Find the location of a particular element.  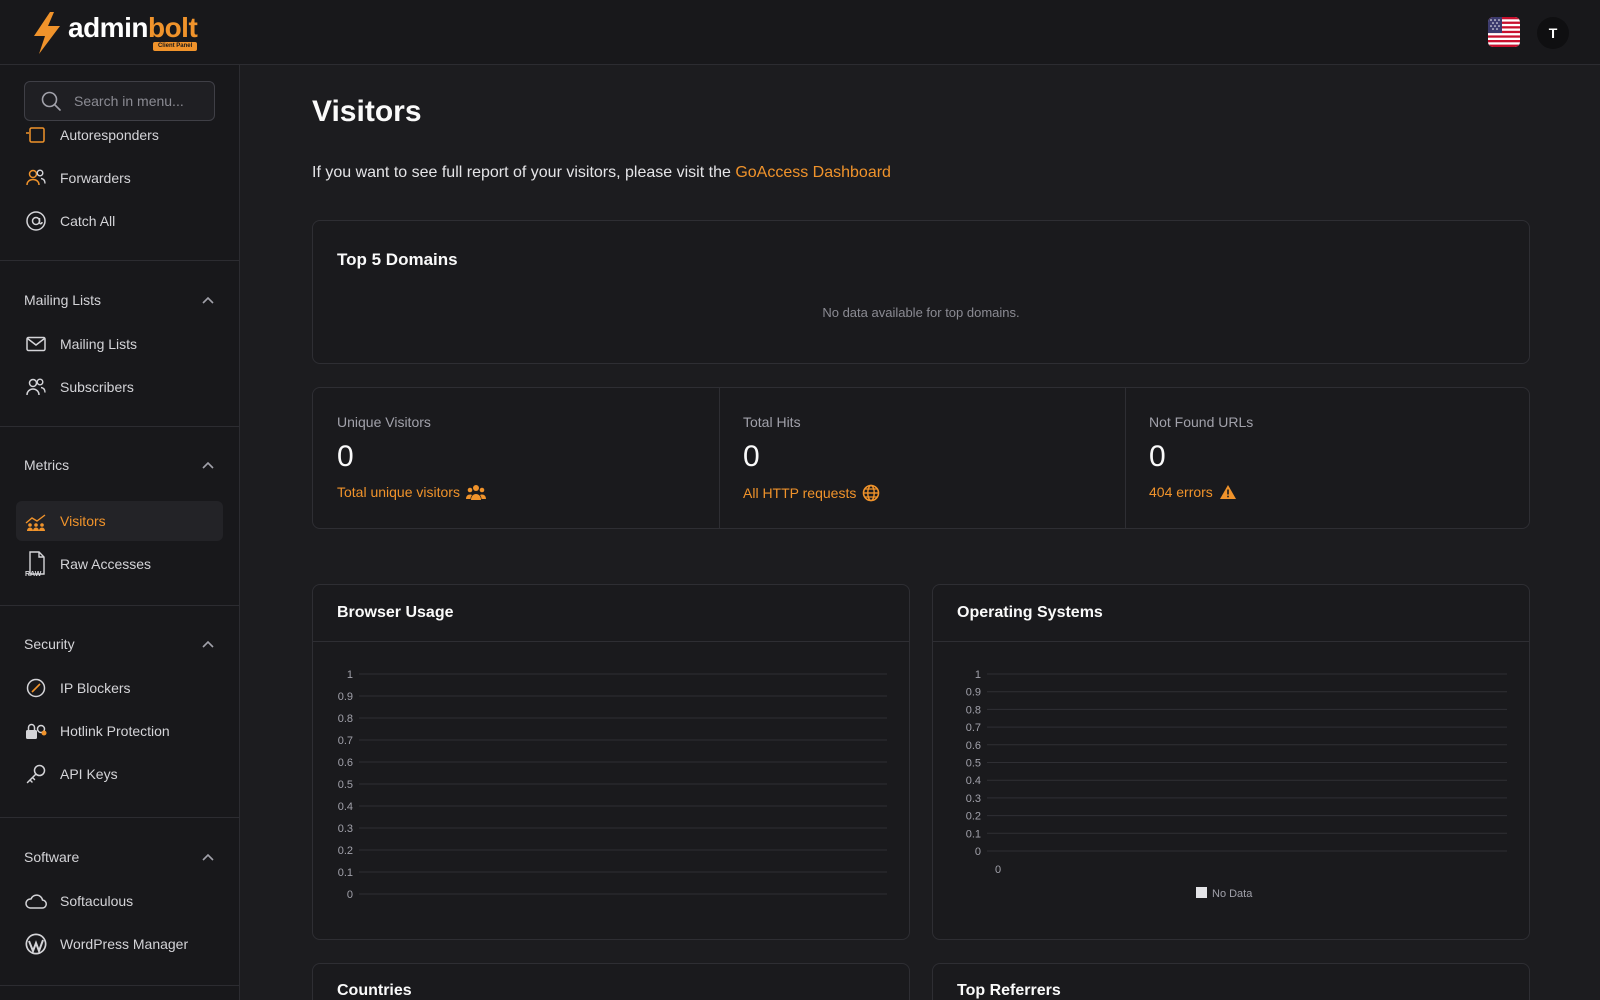

section-header-security: Security is located at coordinates (119, 644).